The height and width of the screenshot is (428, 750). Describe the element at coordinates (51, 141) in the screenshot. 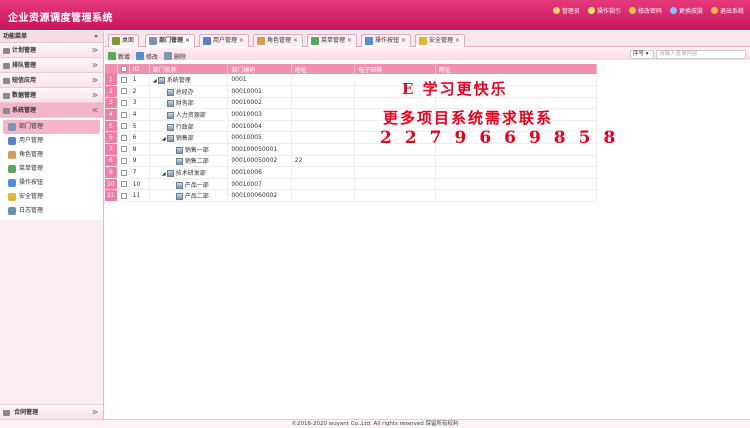

I see `sidebar-item-1: 用户管理` at that location.